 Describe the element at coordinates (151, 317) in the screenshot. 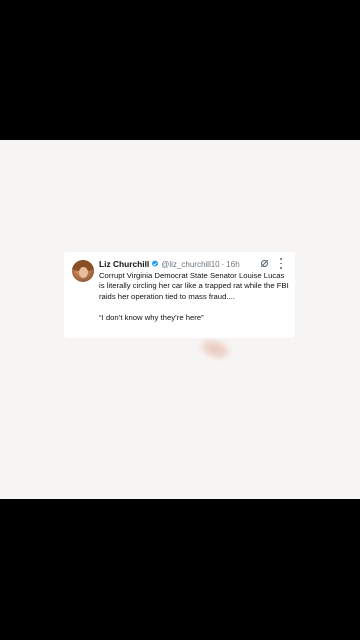

I see `tweet-quote: “I don’t know why they’re here”` at that location.